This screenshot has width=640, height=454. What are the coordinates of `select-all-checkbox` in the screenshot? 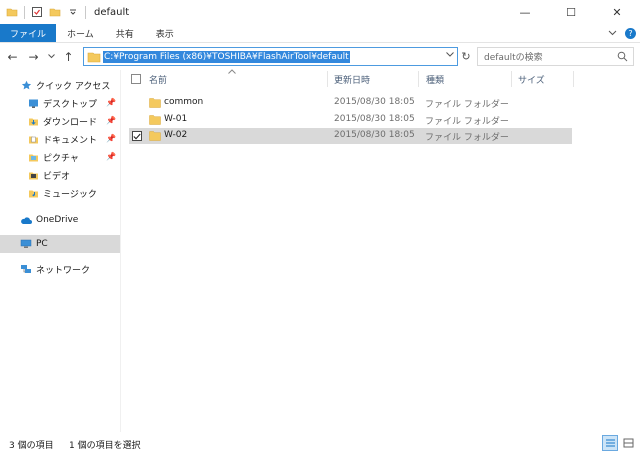 It's located at (136, 79).